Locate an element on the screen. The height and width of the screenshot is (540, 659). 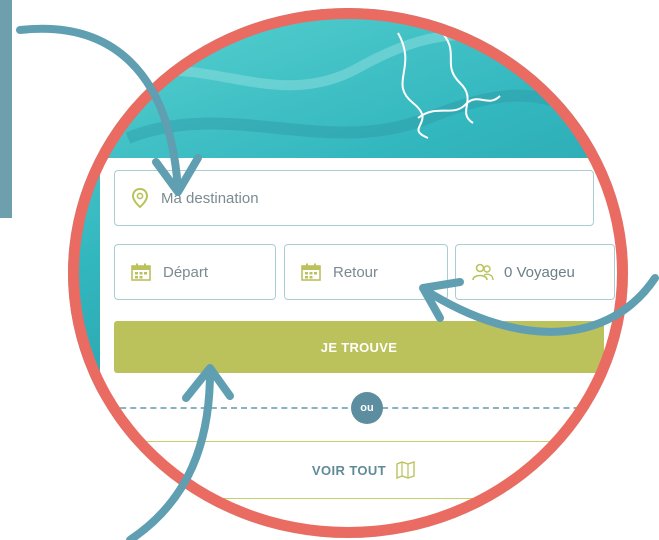
voyageurs-selector: 0 Voyageu is located at coordinates (535, 272).